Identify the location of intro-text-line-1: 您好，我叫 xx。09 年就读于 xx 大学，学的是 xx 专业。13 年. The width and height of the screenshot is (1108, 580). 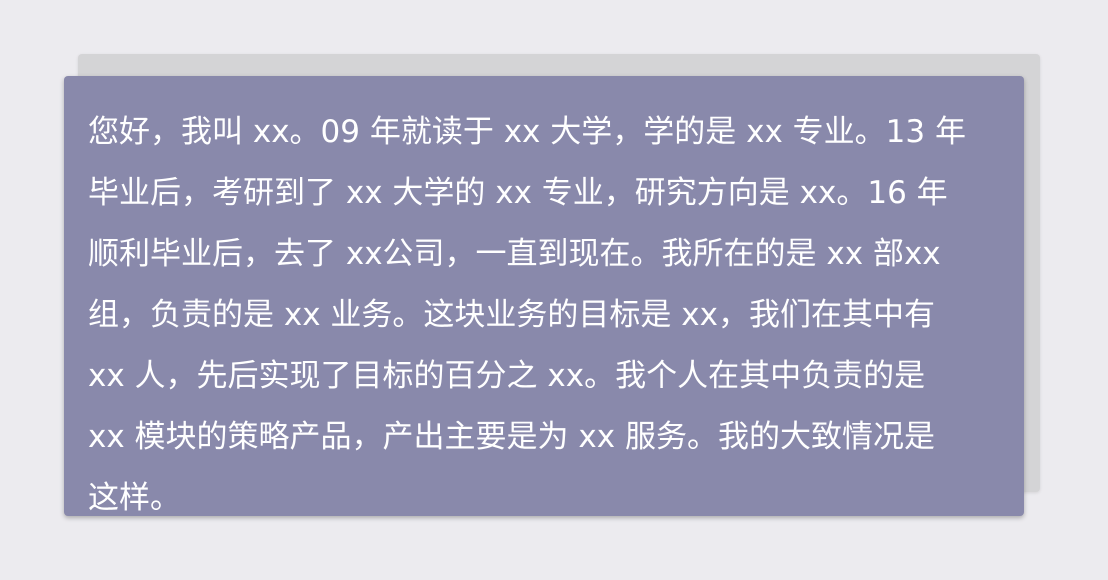
(527, 132).